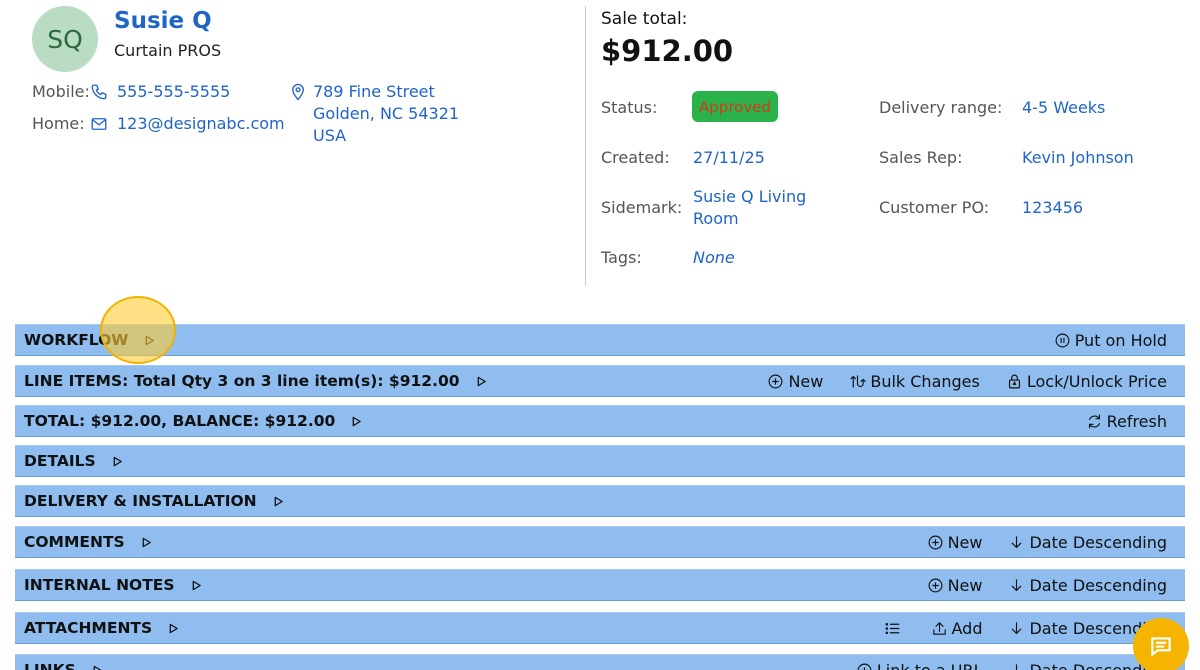 The height and width of the screenshot is (670, 1200). What do you see at coordinates (138, 330) in the screenshot?
I see `click-highlight` at bounding box center [138, 330].